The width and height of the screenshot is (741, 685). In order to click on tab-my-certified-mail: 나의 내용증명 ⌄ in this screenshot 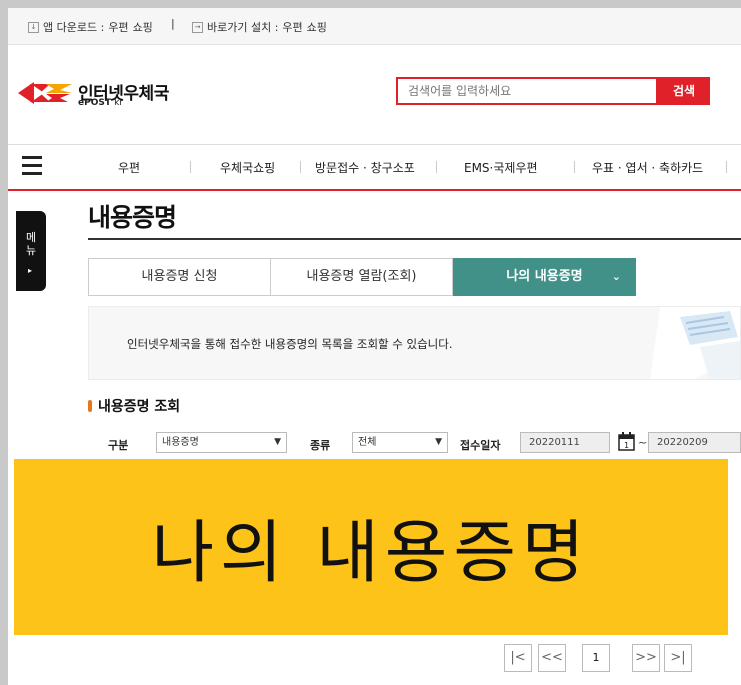, I will do `click(544, 277)`.